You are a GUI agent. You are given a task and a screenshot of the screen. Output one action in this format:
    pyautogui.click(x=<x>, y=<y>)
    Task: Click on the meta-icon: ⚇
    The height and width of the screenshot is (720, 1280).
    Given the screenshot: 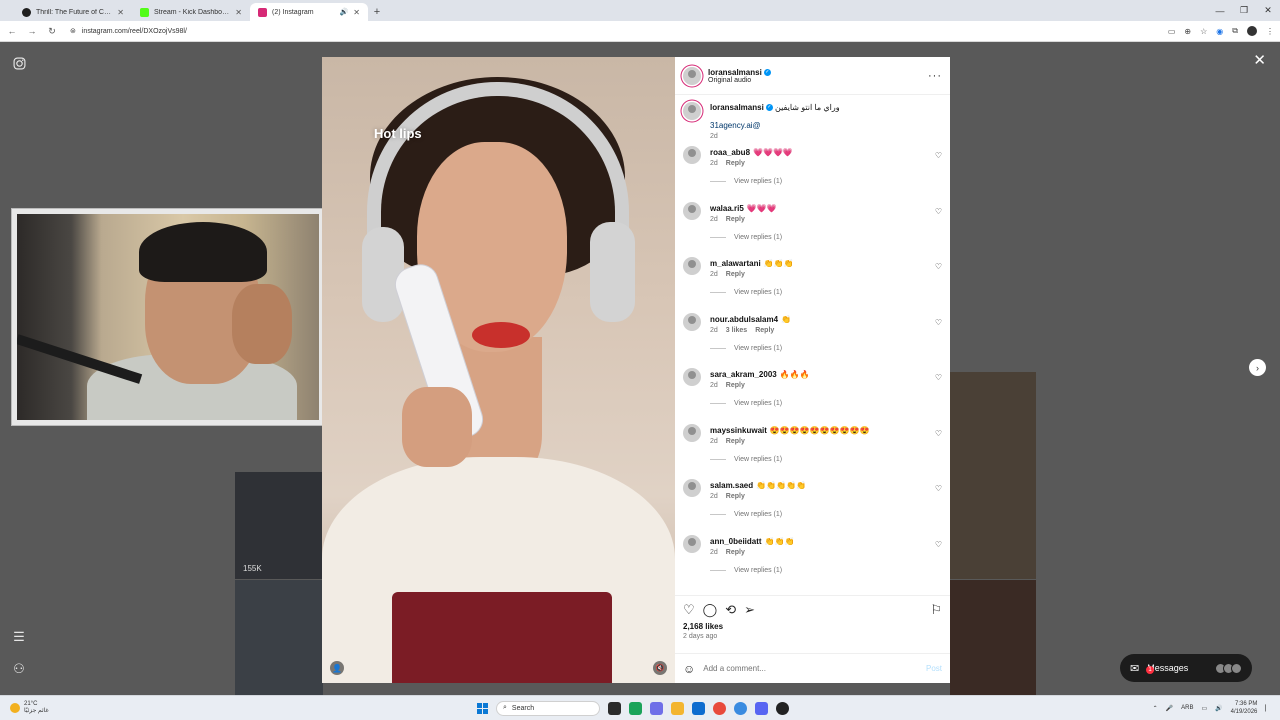 What is the action you would take?
    pyautogui.click(x=19, y=669)
    